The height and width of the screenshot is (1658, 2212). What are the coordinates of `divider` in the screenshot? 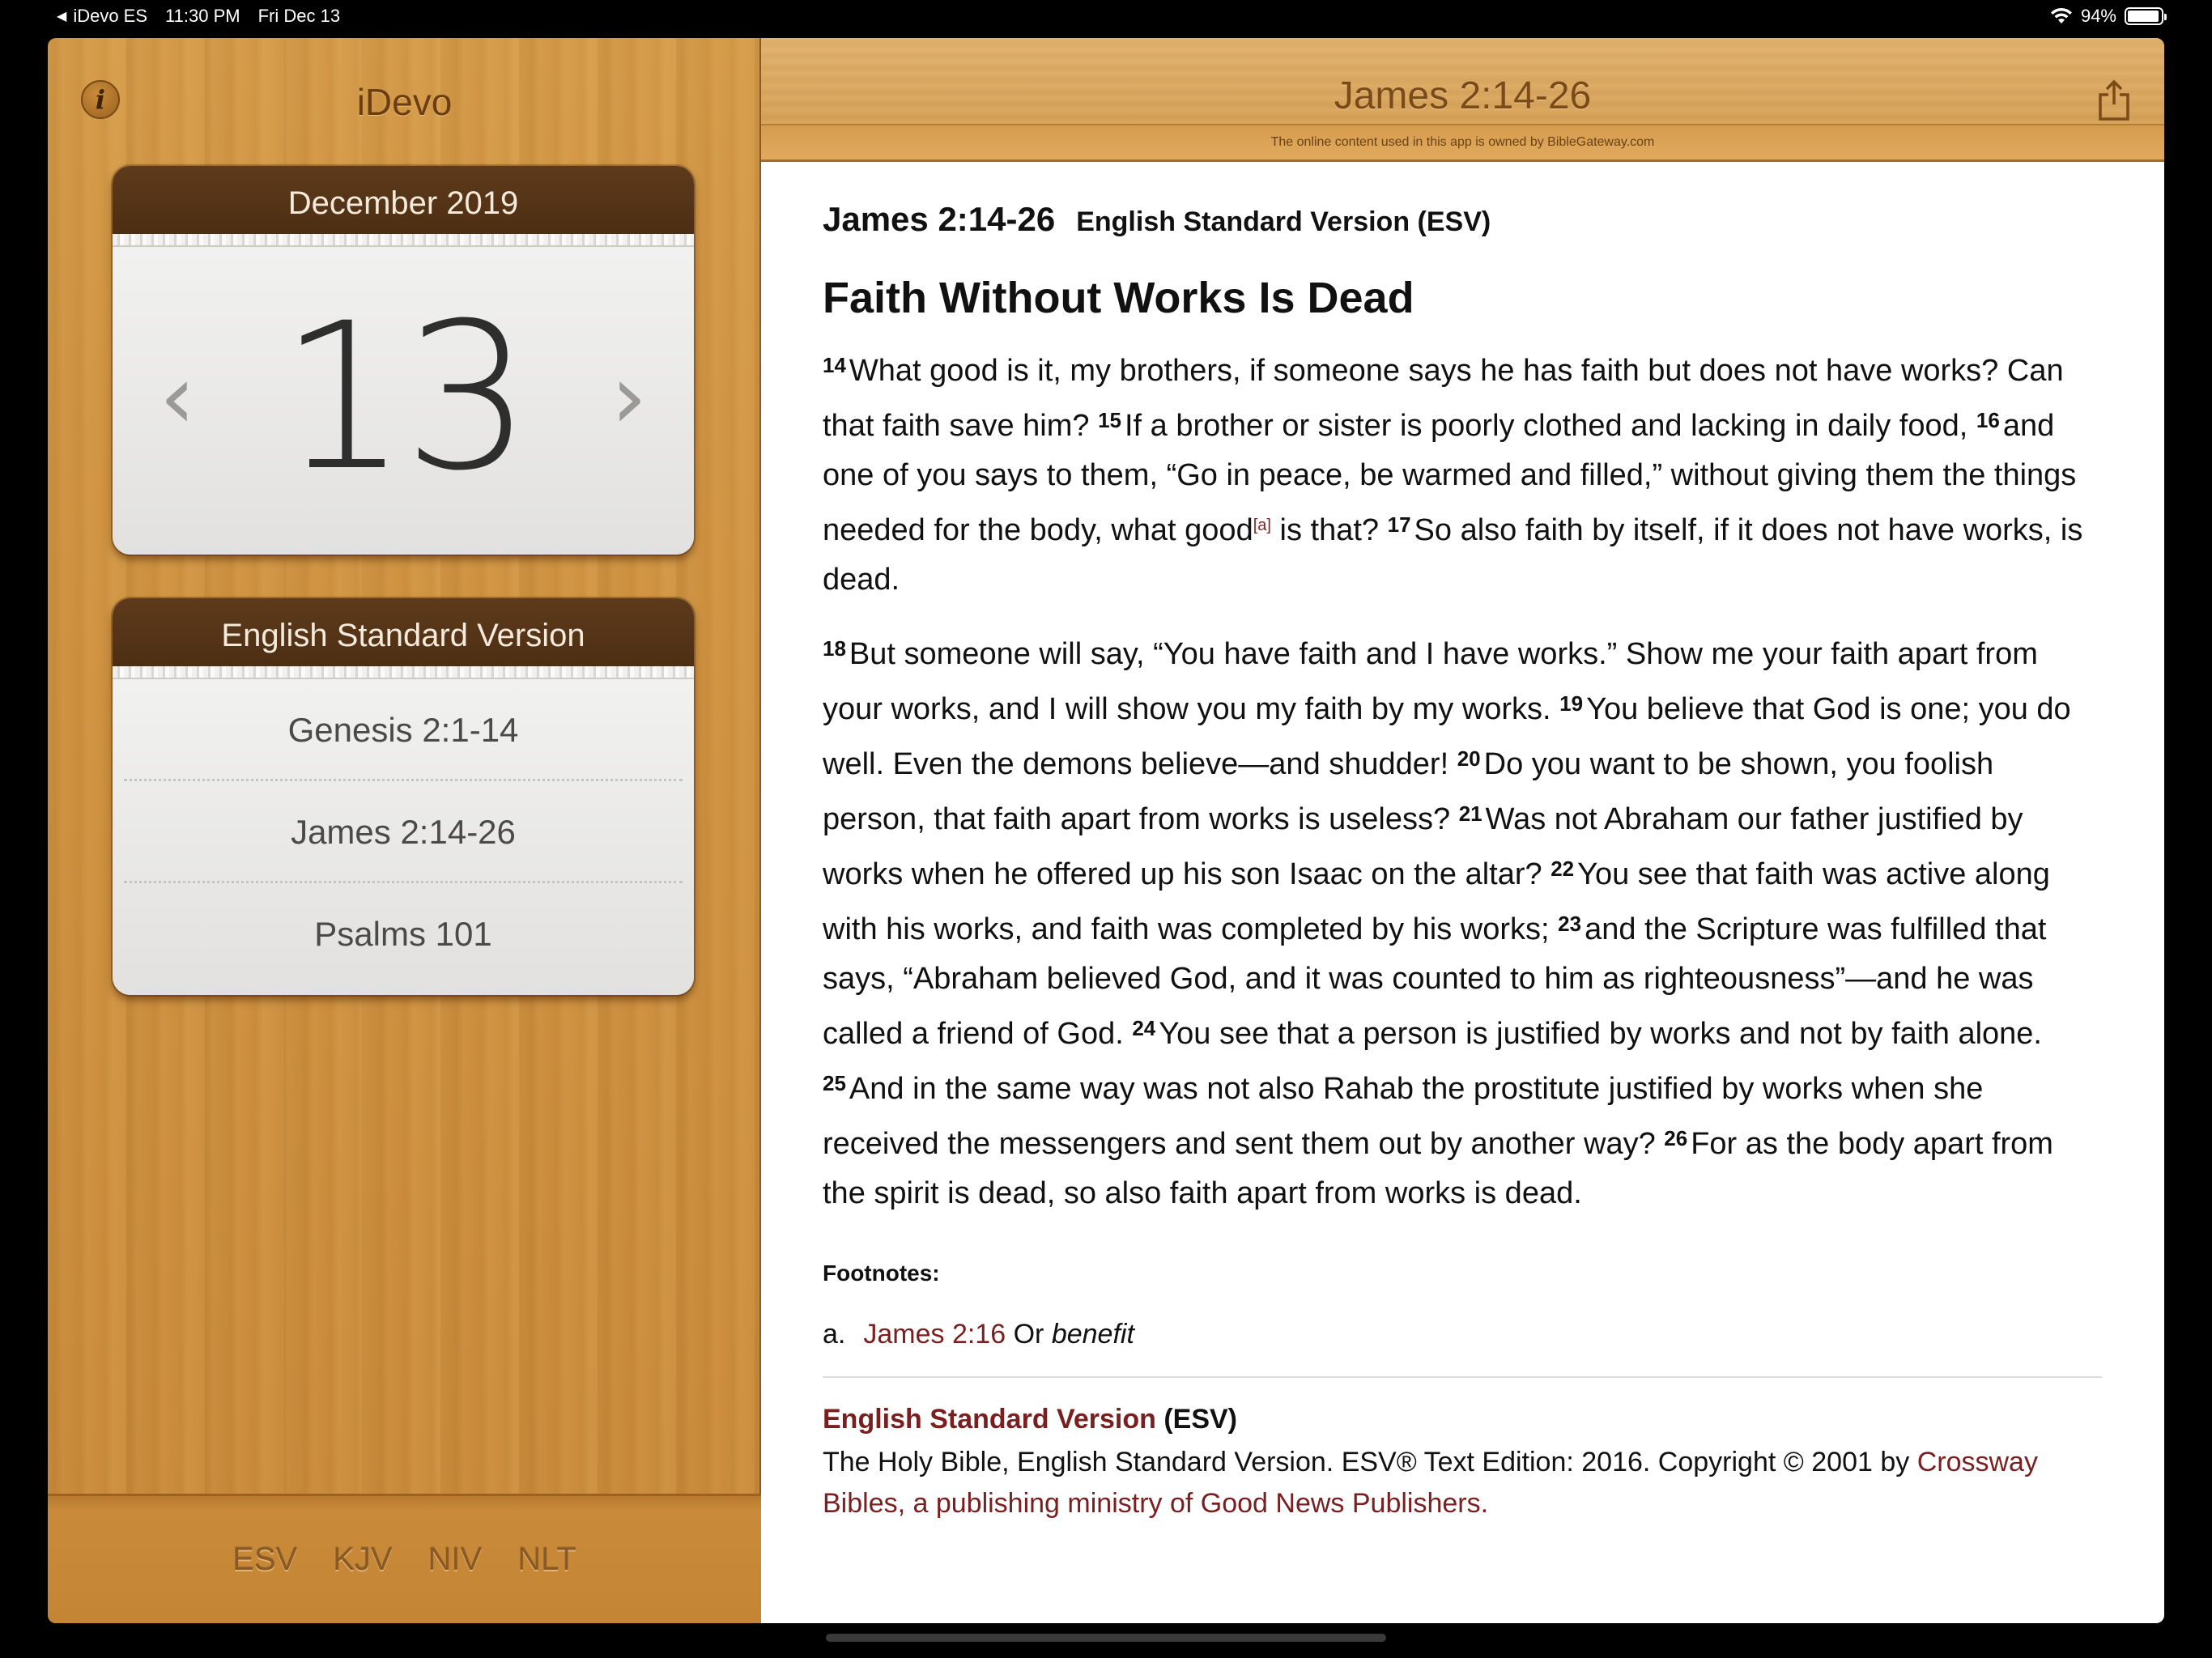 It's located at (1463, 1377).